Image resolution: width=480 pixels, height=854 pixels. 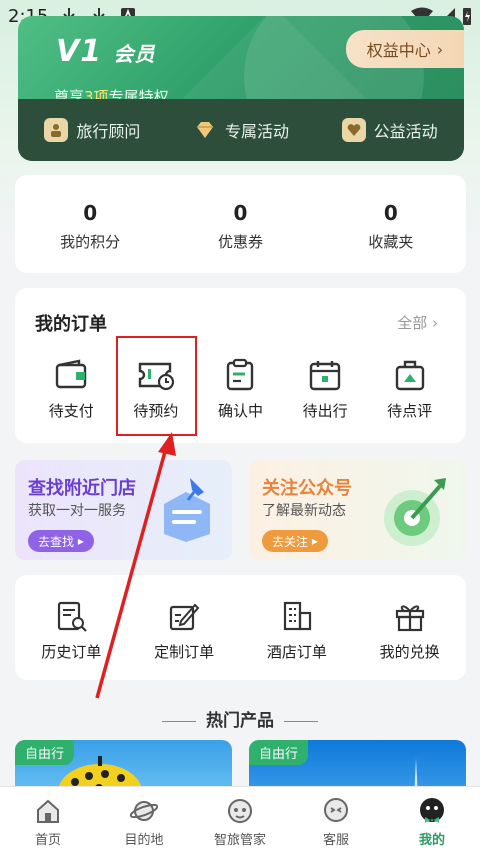 I want to click on benefit-exclusive-activity: 专属活动, so click(x=241, y=130).